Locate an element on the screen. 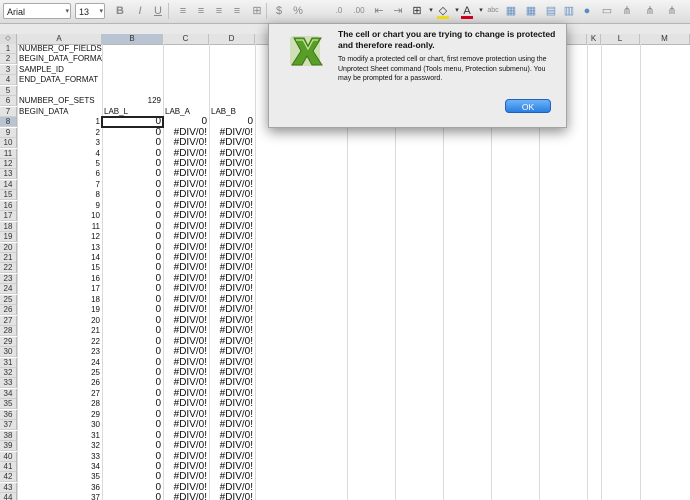 The height and width of the screenshot is (500, 690). cell-d37: #DIV/0! is located at coordinates (232, 425).